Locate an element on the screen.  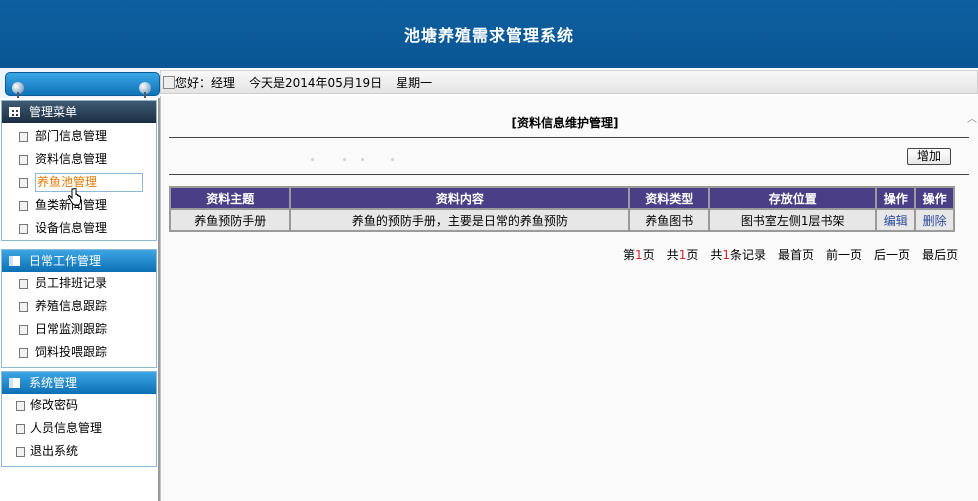
sidebar-item-equipment: 设备信息管理 is located at coordinates (79, 228).